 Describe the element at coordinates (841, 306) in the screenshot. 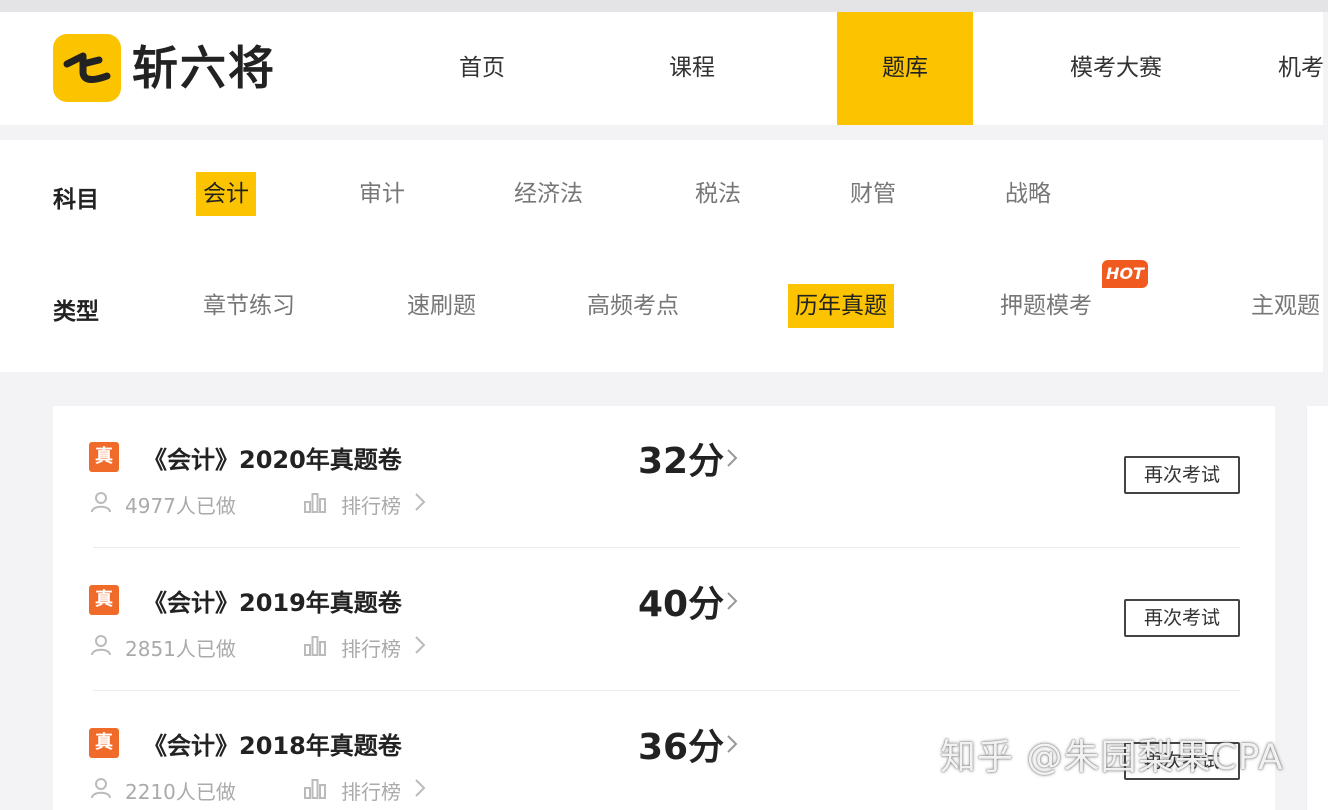

I see `type-option-past-exams: 历年真题` at that location.